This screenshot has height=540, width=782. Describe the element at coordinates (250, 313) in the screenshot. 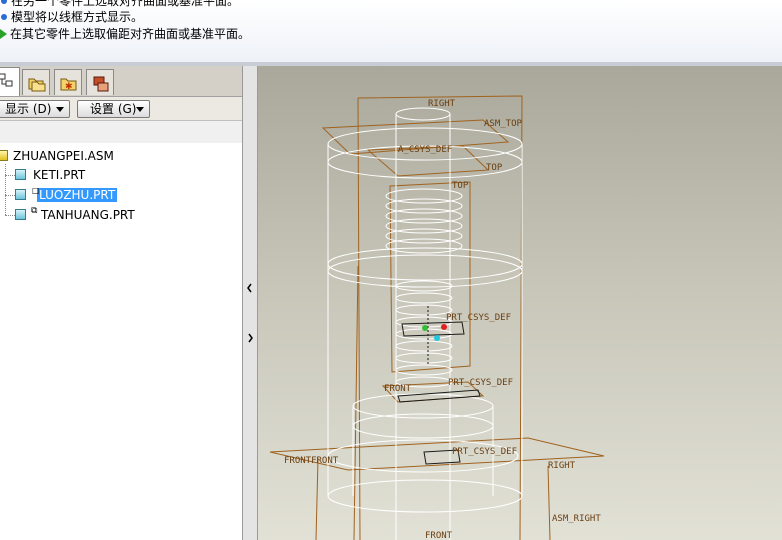

I see `splitter-arrows` at that location.